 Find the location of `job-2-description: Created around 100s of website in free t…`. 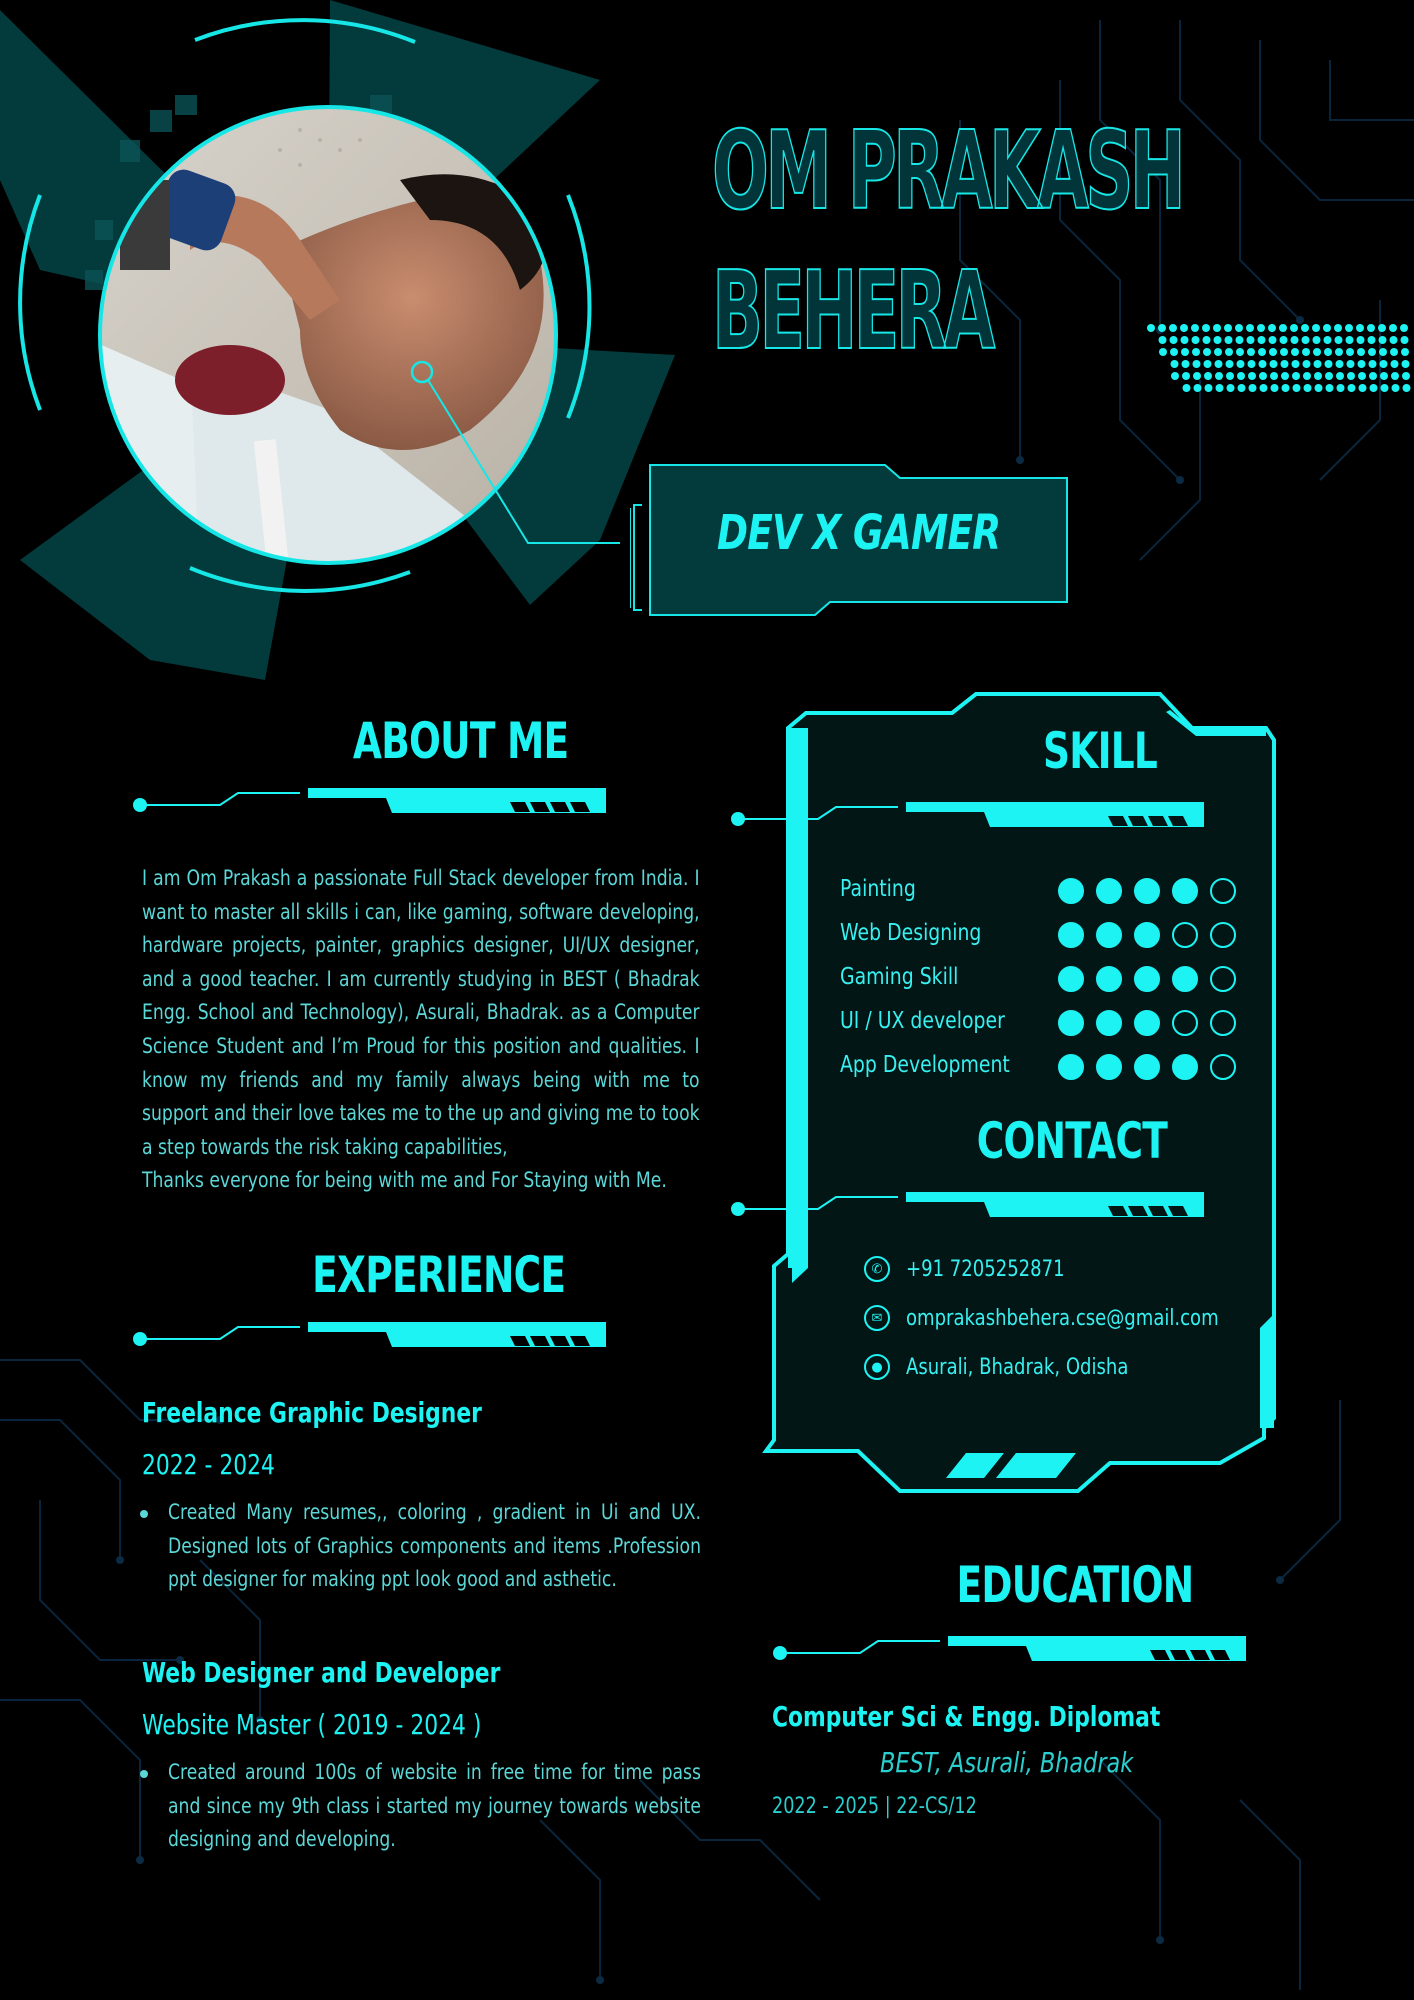

job-2-description: Created around 100s of website in free t… is located at coordinates (434, 1806).